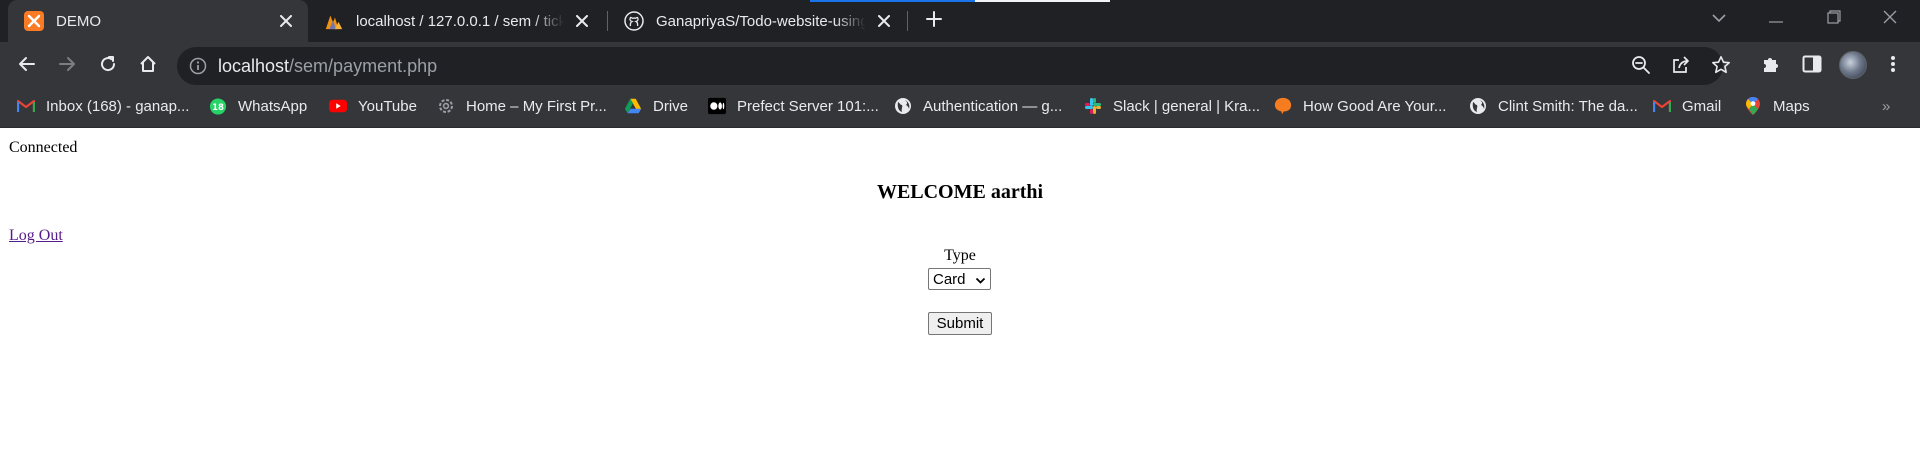 This screenshot has height=457, width=1920. What do you see at coordinates (34, 21) in the screenshot?
I see `xampp-icon` at bounding box center [34, 21].